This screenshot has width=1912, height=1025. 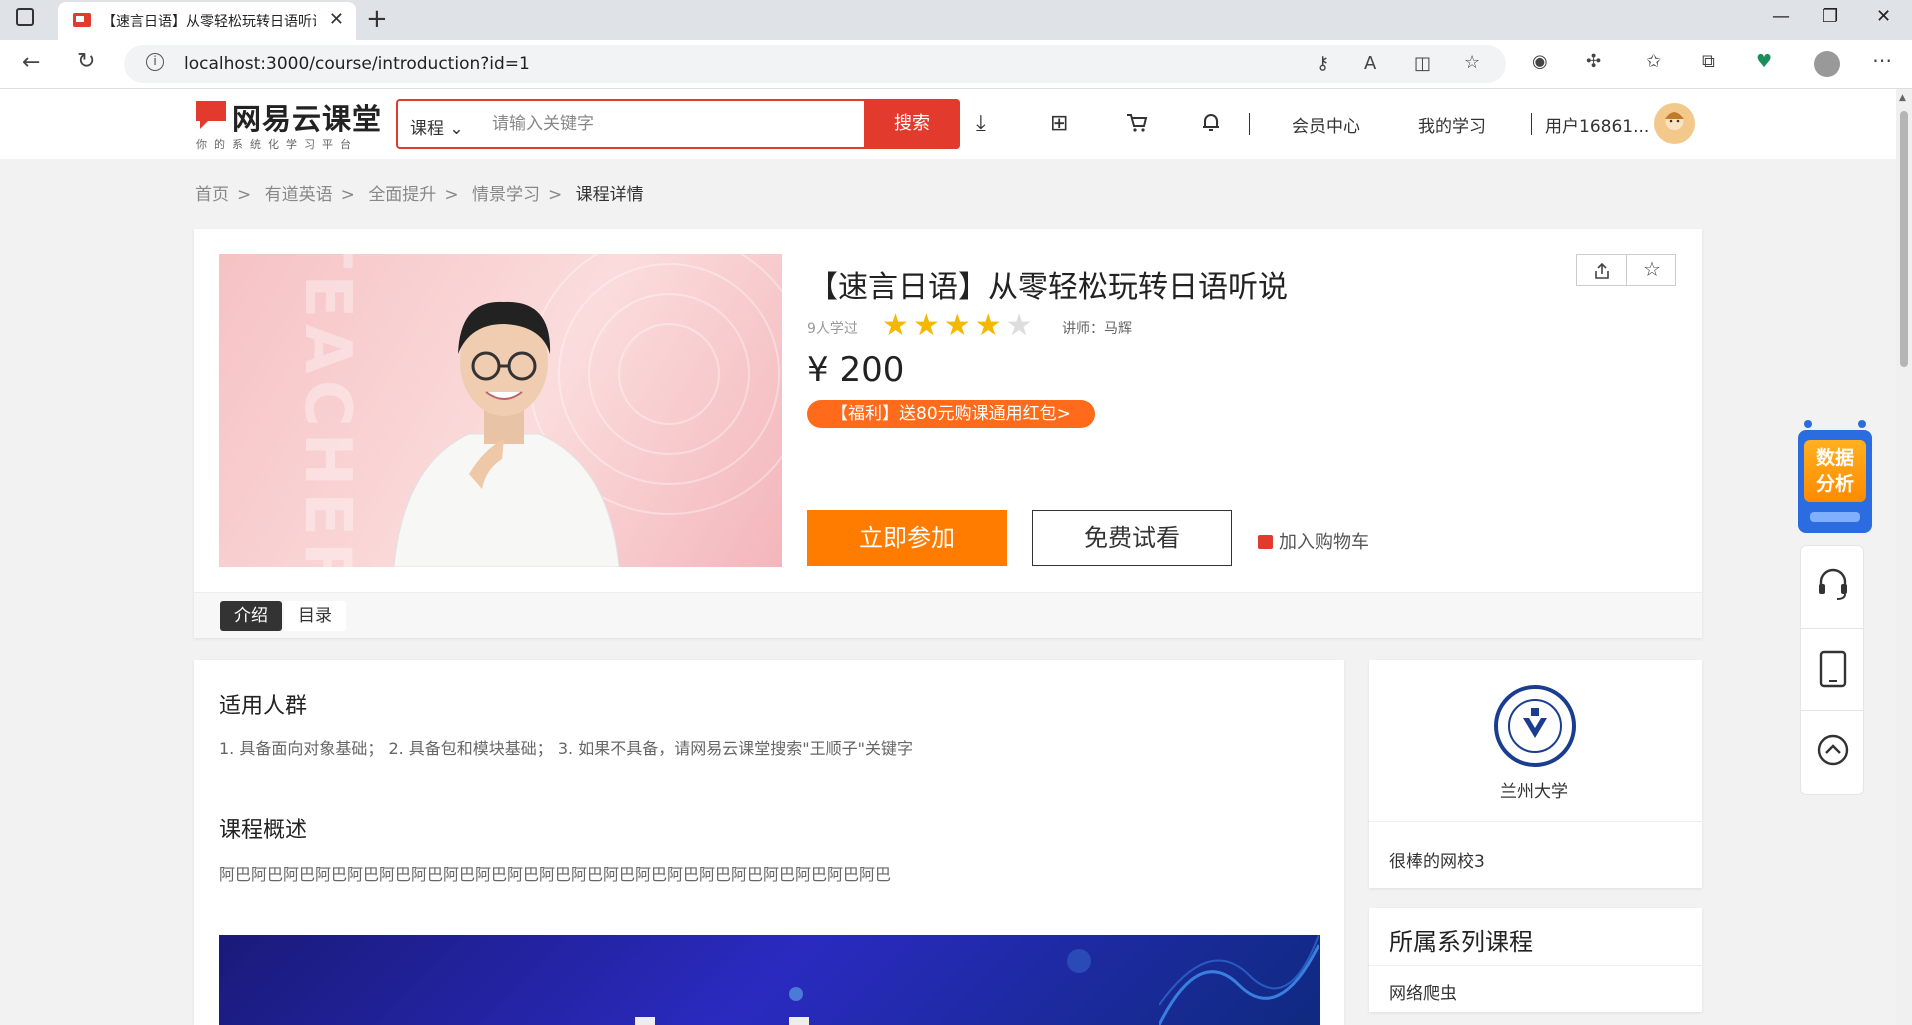 I want to click on series-heading: 所属系列课程, so click(x=1461, y=942).